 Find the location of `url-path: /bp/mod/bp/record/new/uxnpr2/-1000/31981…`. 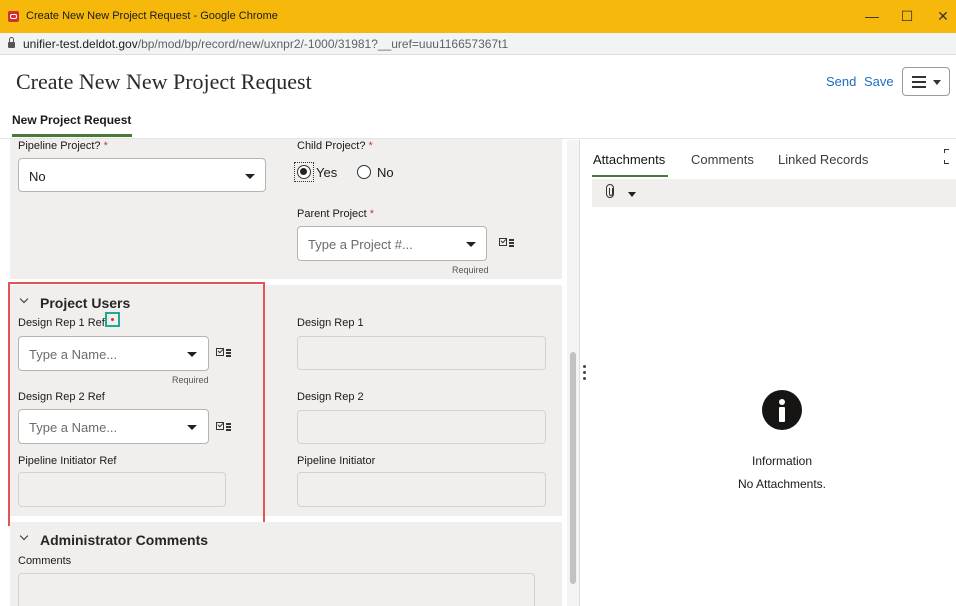

url-path: /bp/mod/bp/record/new/uxnpr2/-1000/31981… is located at coordinates (323, 44).